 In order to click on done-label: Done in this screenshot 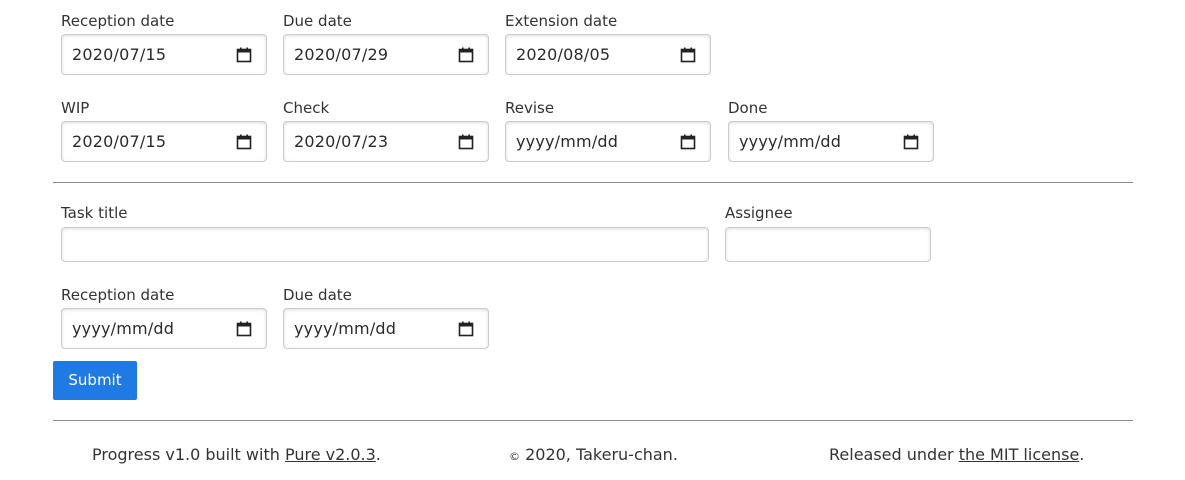, I will do `click(748, 108)`.